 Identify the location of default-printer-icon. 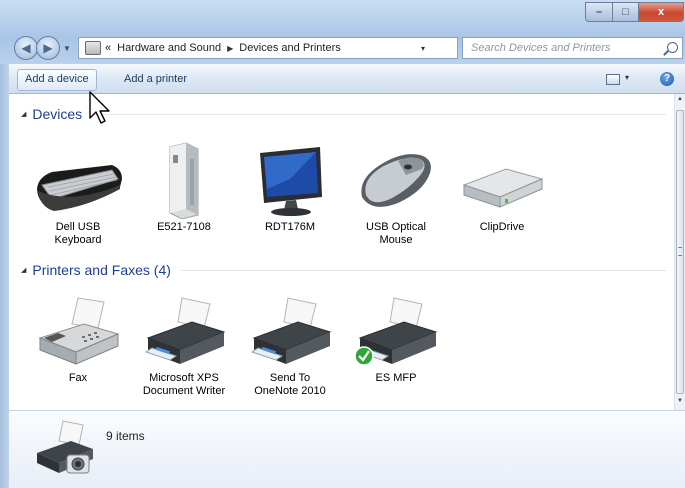
(396, 331).